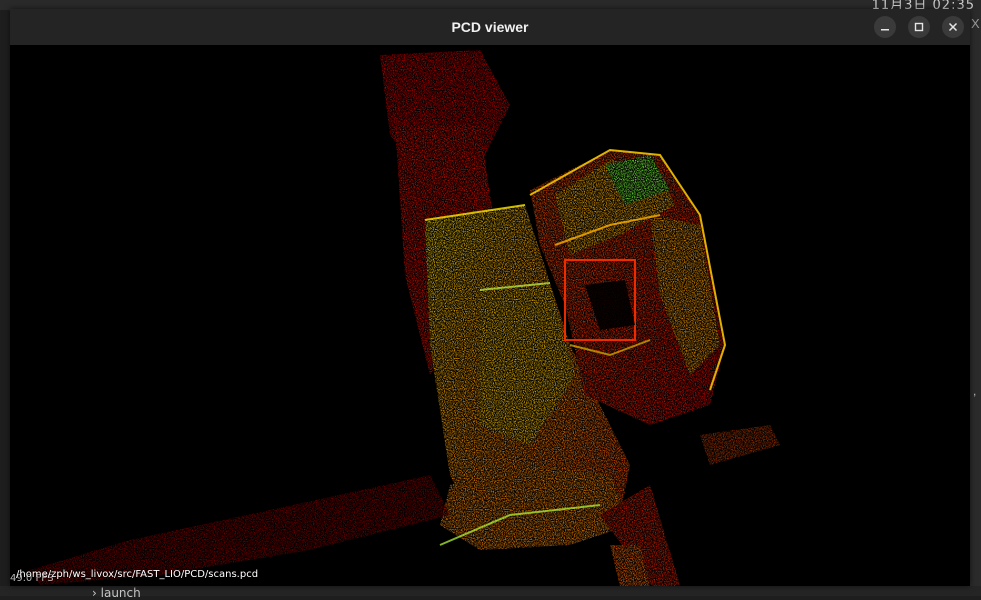 Image resolution: width=981 pixels, height=600 pixels. I want to click on background-text-fragment: ,, so click(975, 391).